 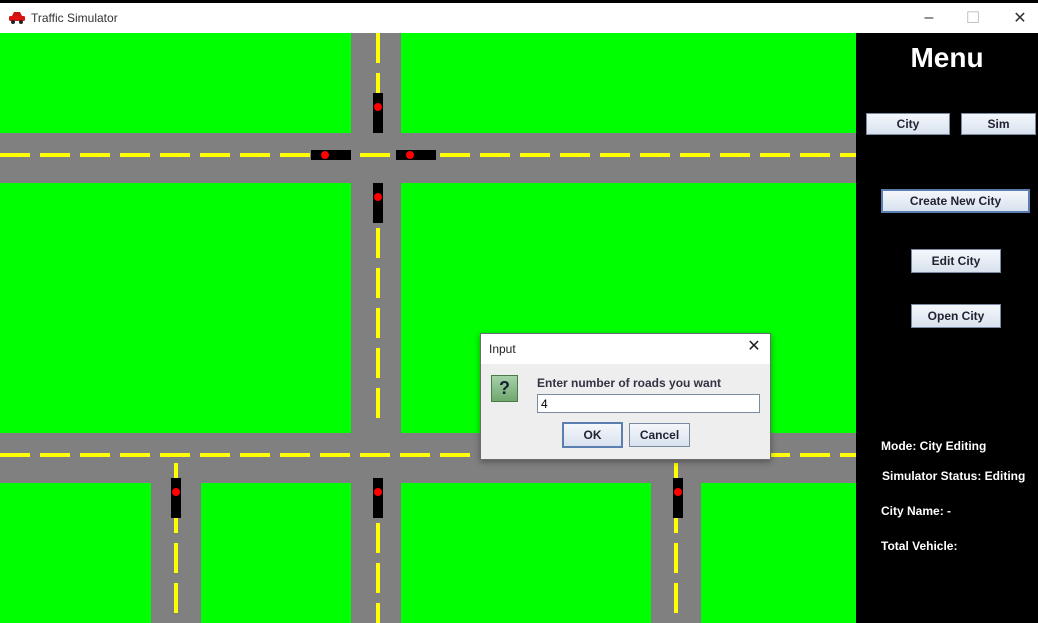 What do you see at coordinates (74, 18) in the screenshot?
I see `window-title: Traffic Simulator` at bounding box center [74, 18].